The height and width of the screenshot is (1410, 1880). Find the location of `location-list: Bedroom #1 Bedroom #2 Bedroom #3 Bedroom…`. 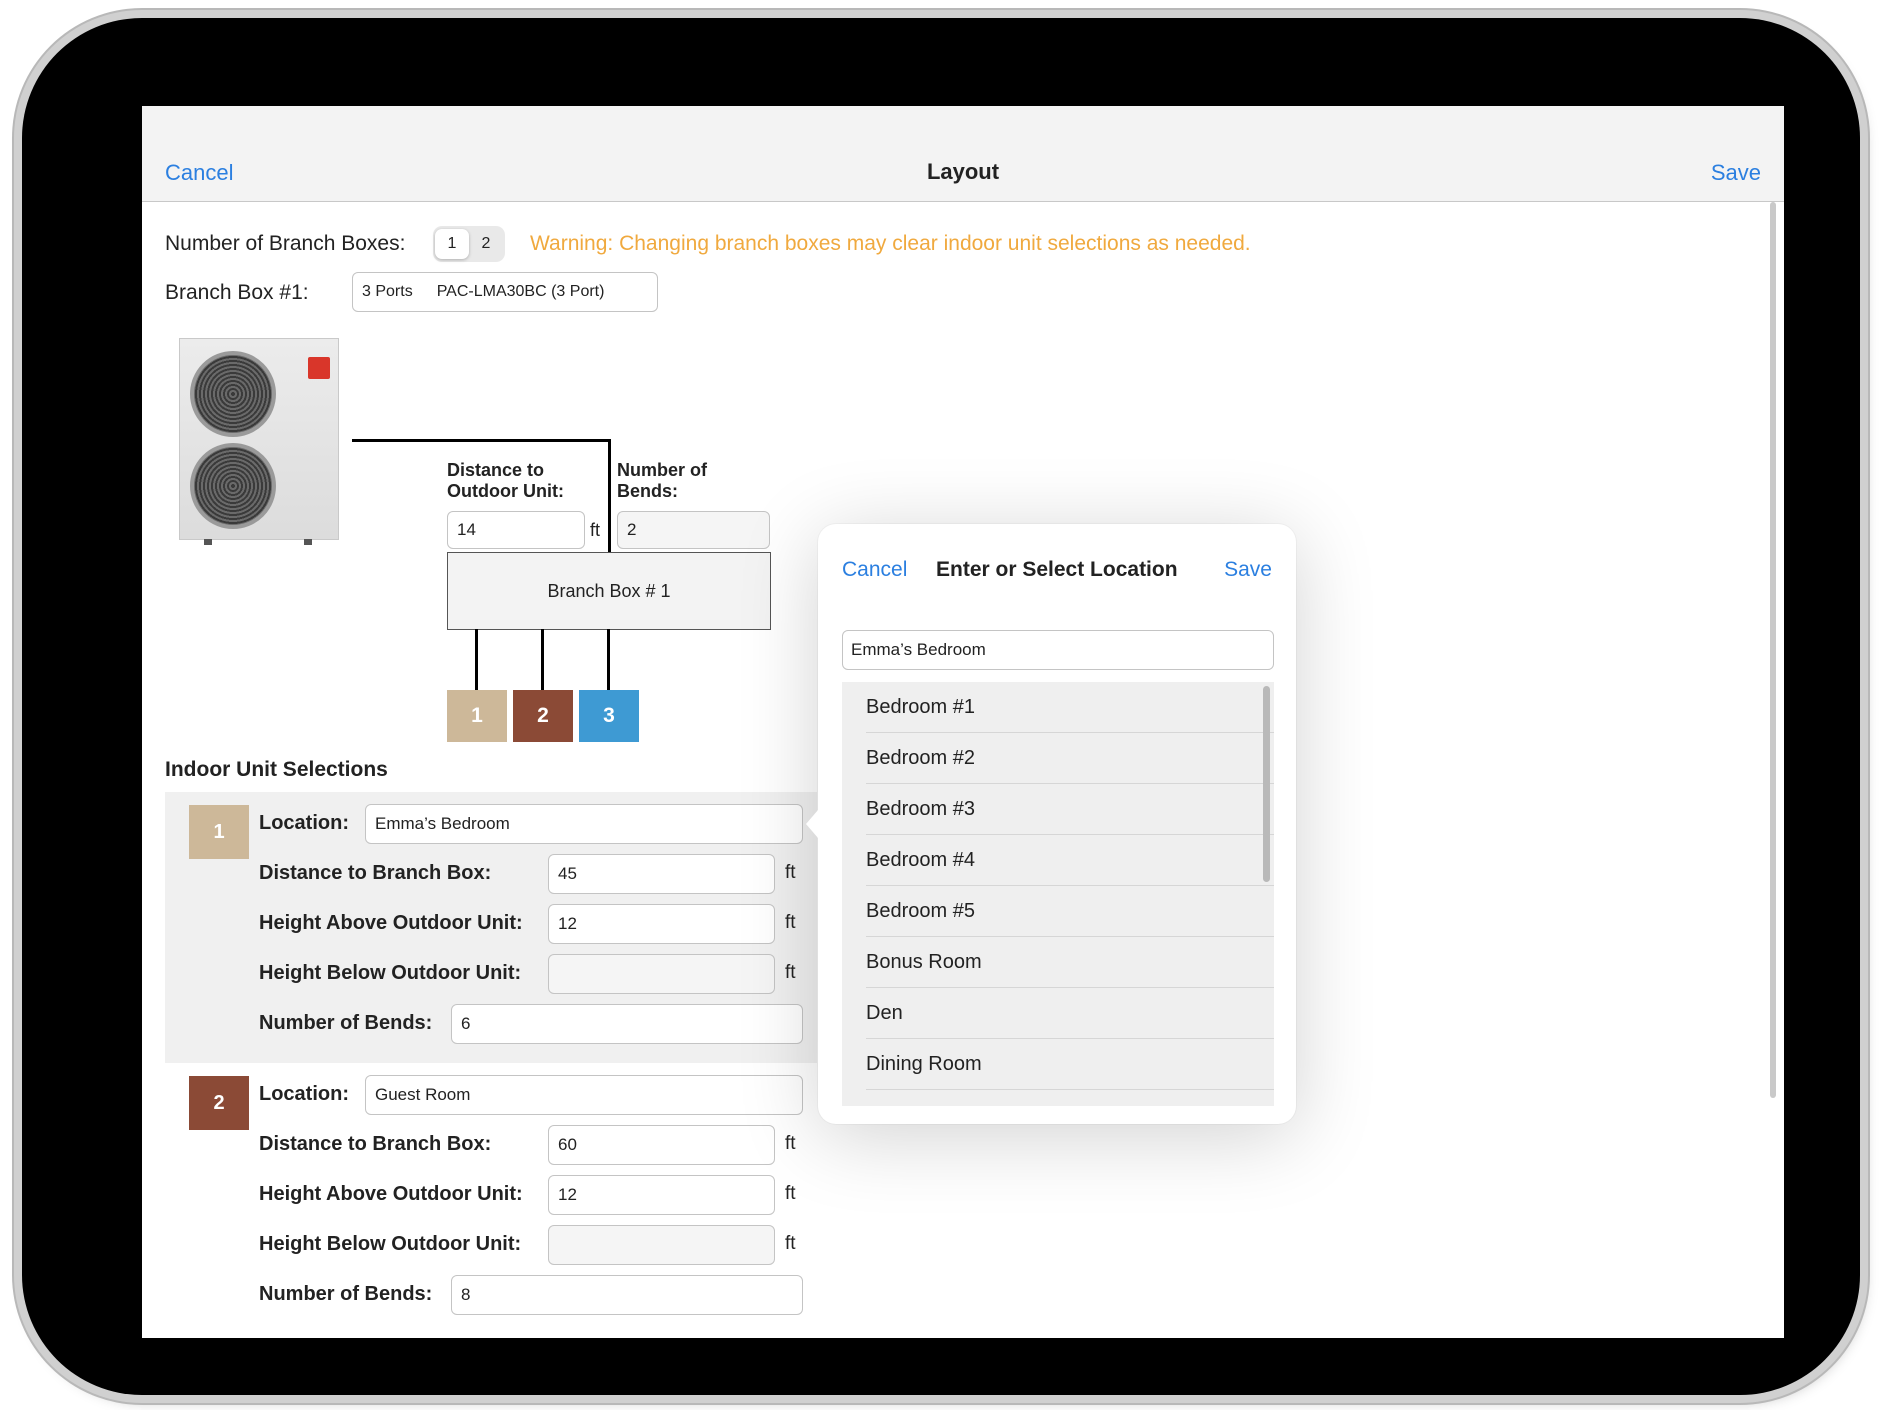

location-list: Bedroom #1 Bedroom #2 Bedroom #3 Bedroom… is located at coordinates (1058, 894).